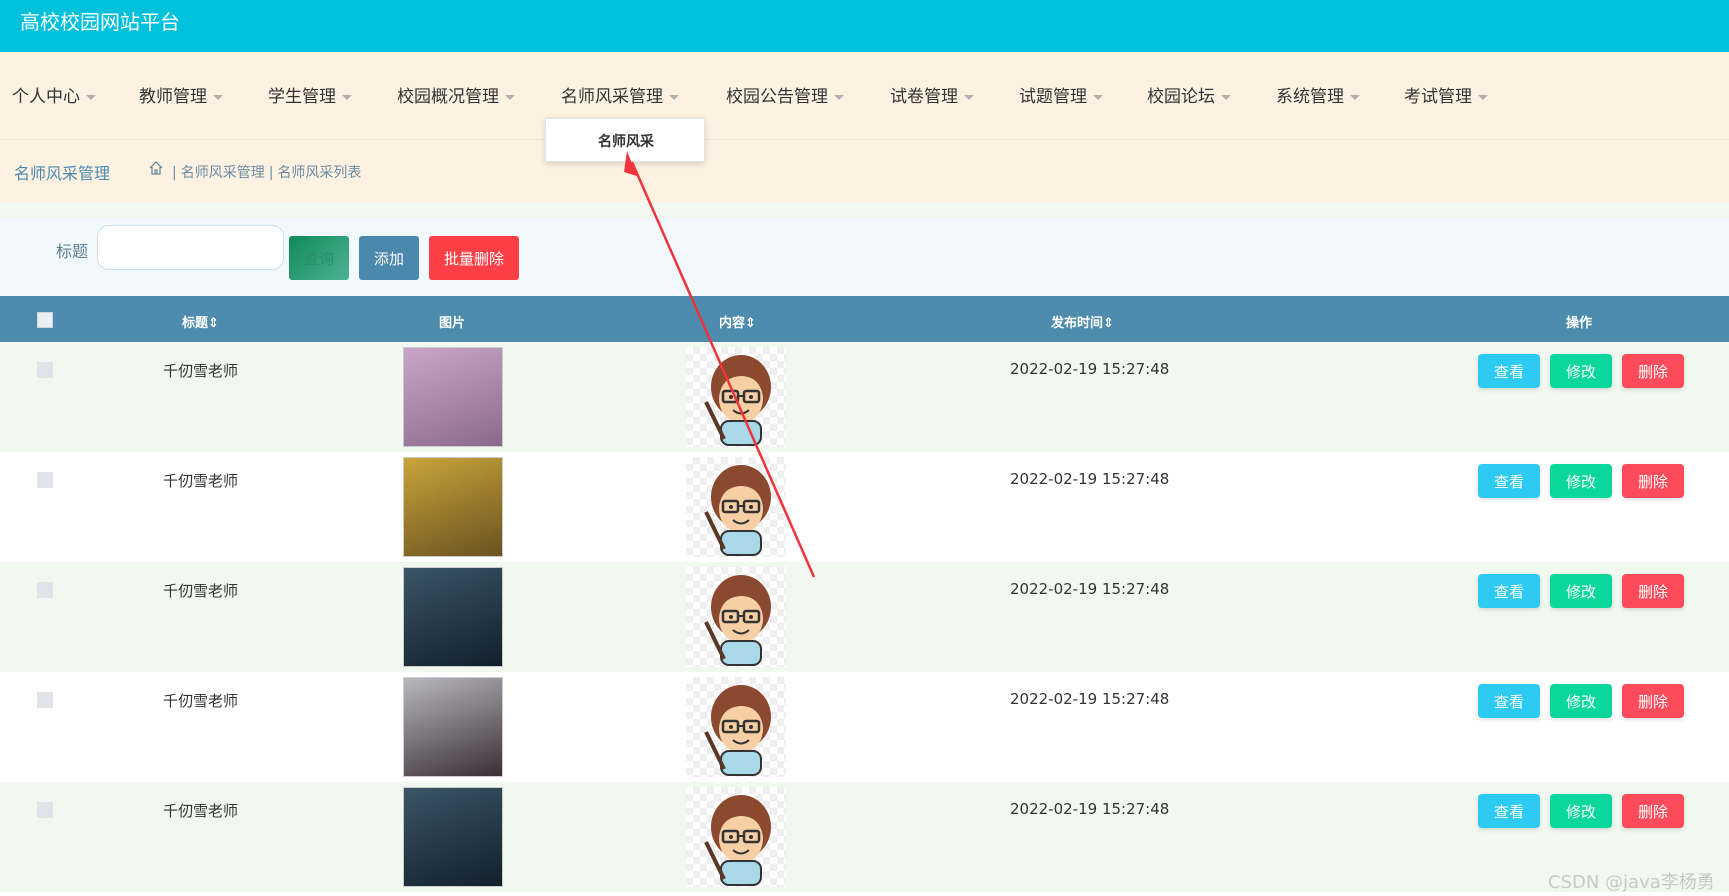 The image size is (1729, 896). I want to click on column-header-content: 内容⇕, so click(737, 321).